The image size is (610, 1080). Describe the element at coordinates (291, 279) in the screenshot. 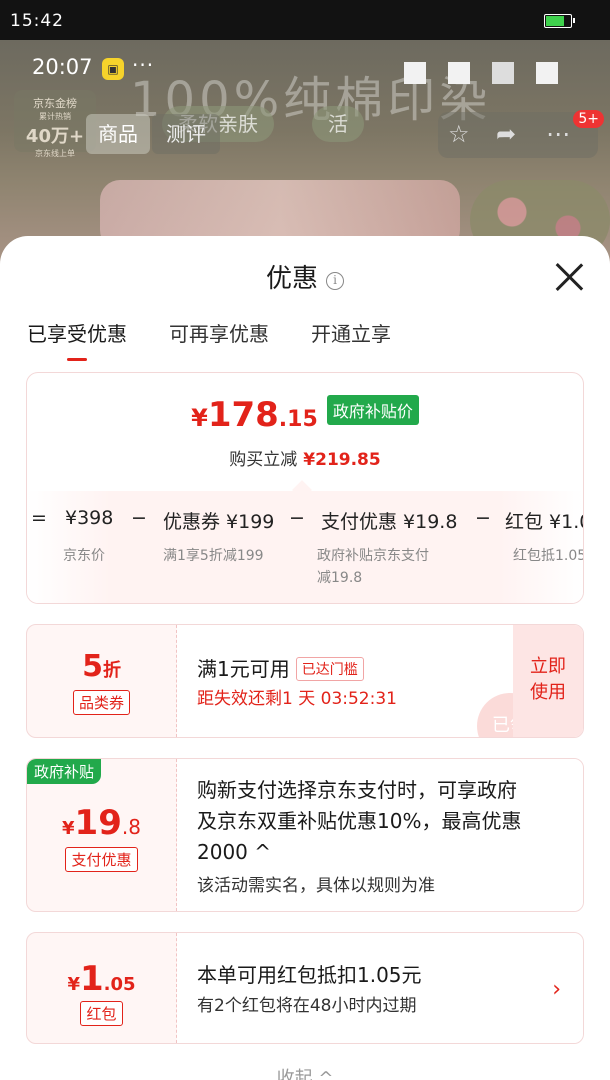

I see `sheet-title: 优惠` at that location.